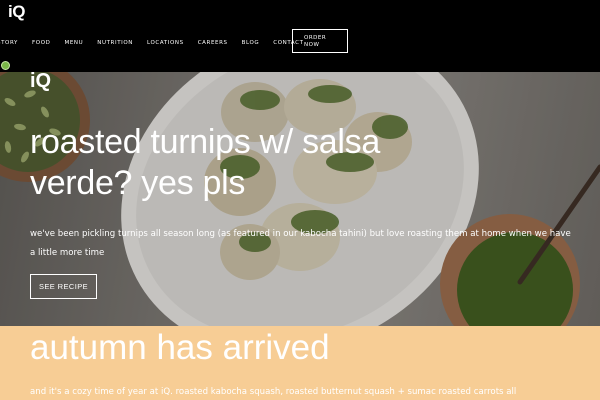 The height and width of the screenshot is (400, 600). Describe the element at coordinates (312, 45) in the screenshot. I see `order-now-label-line2: NOW` at that location.